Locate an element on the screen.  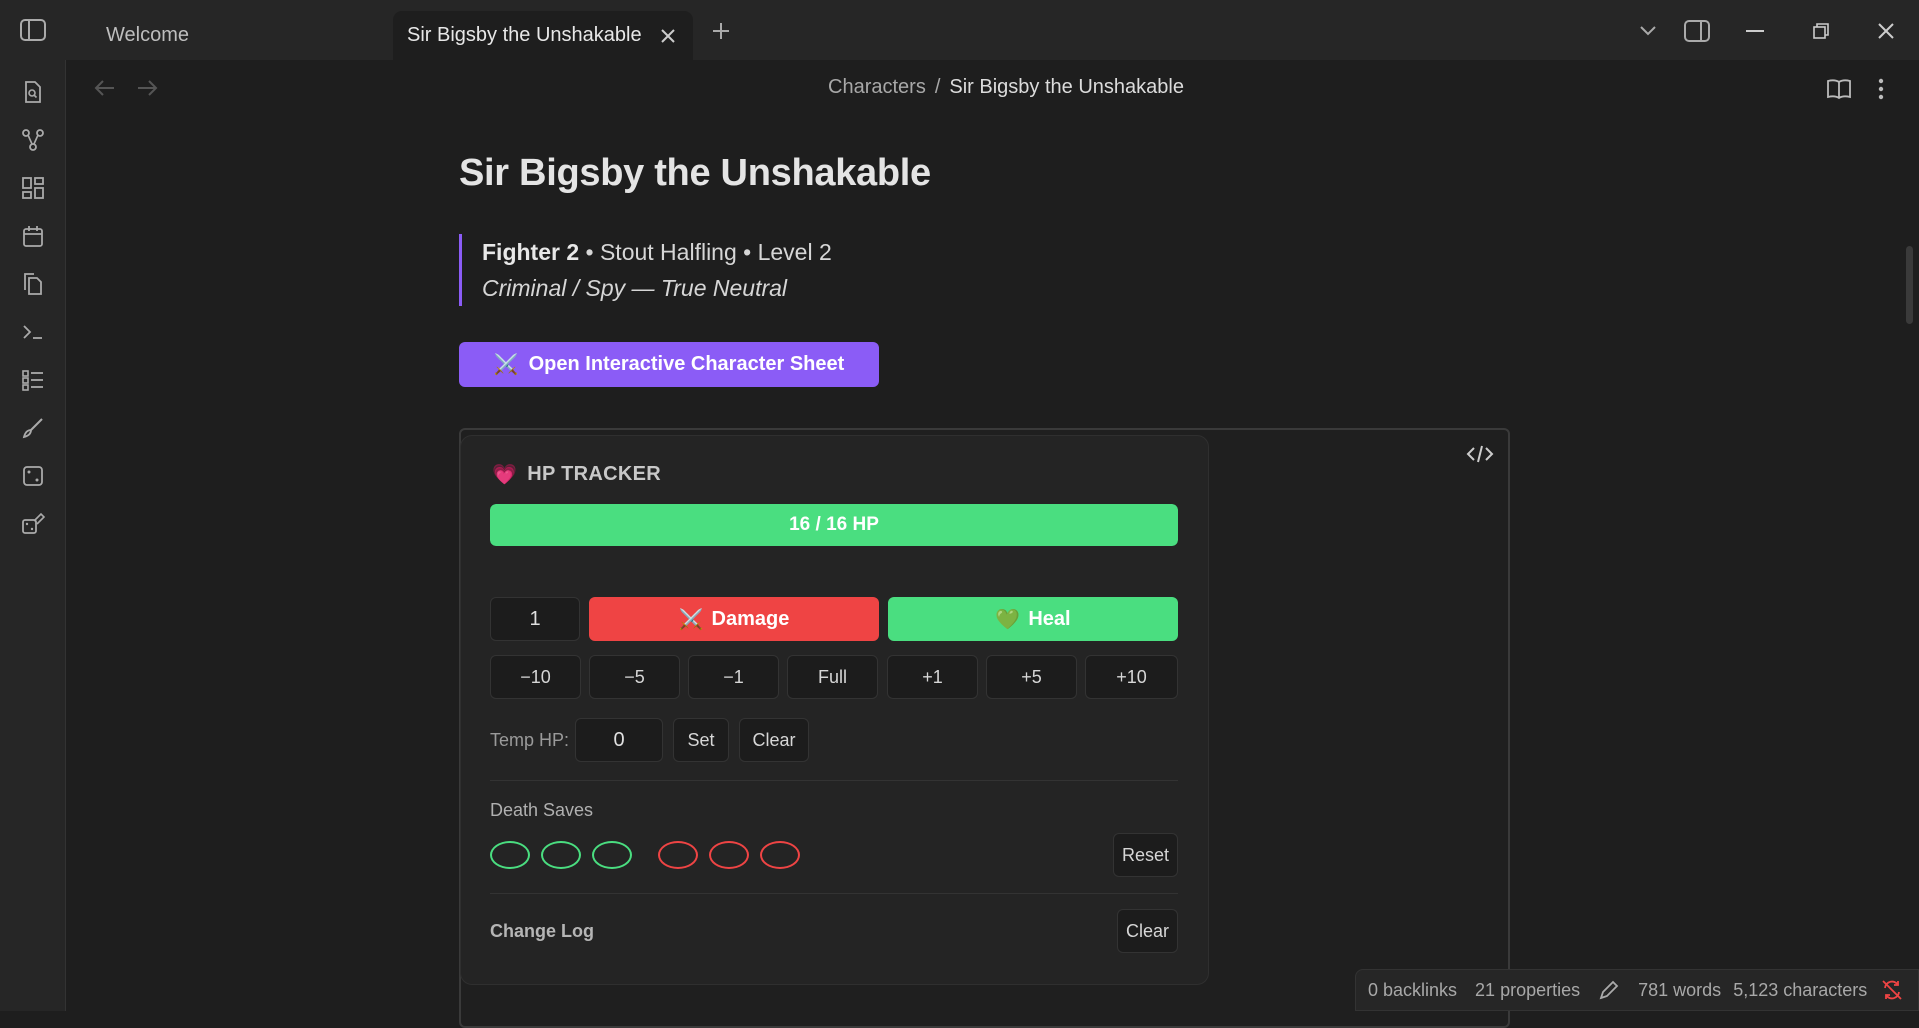
page-title: Sir Bigsby the Unshakable is located at coordinates (695, 173).